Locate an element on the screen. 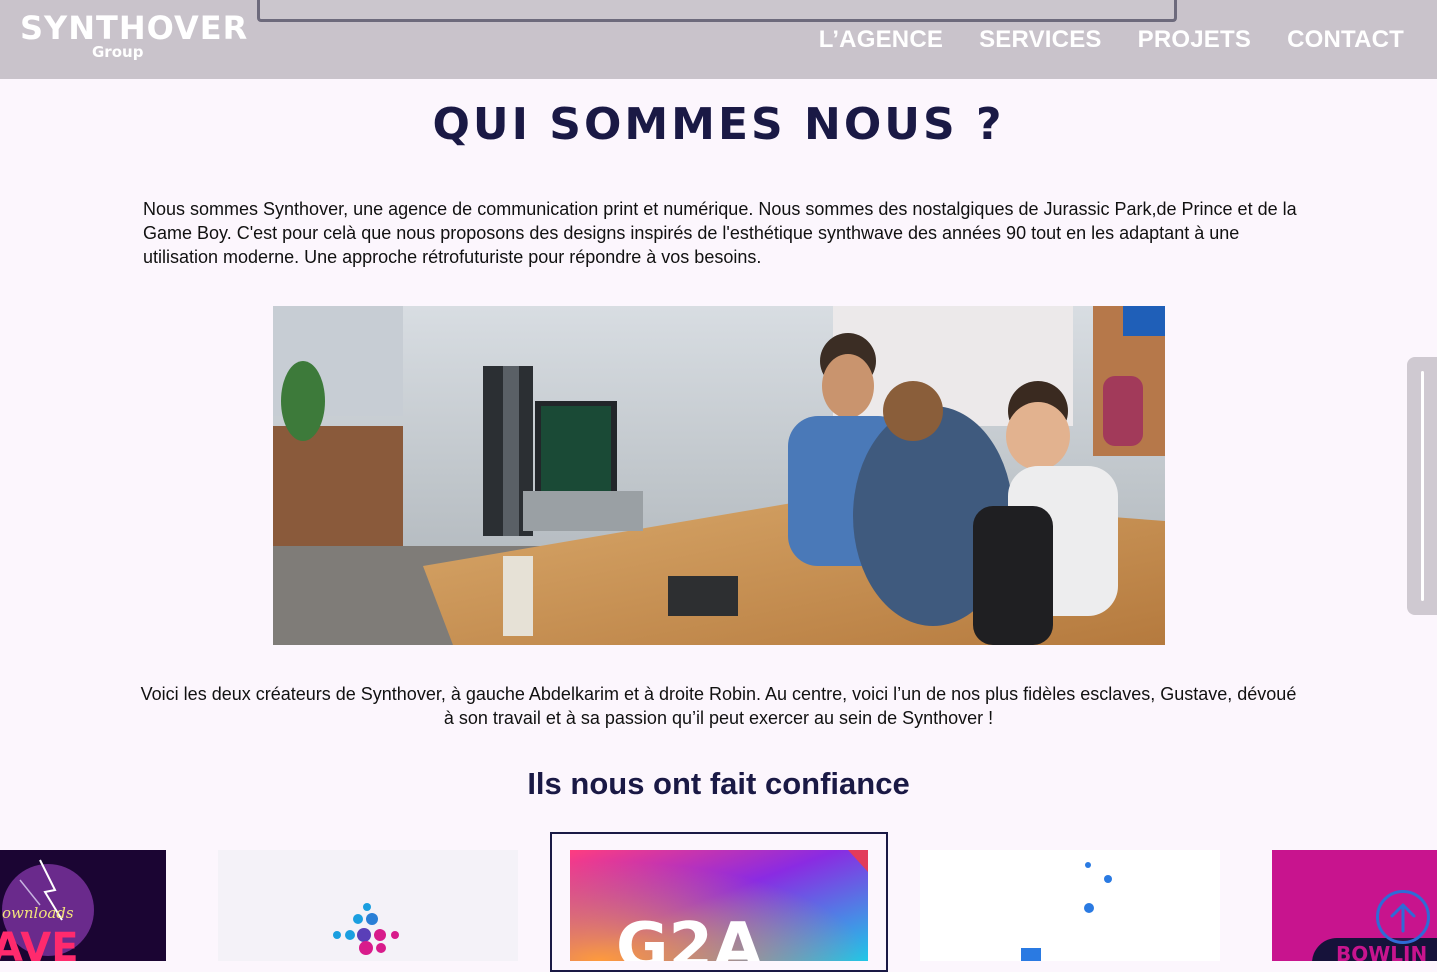 Image resolution: width=1437 pixels, height=972 pixels. client-logo-card-active: G2A is located at coordinates (719, 905).